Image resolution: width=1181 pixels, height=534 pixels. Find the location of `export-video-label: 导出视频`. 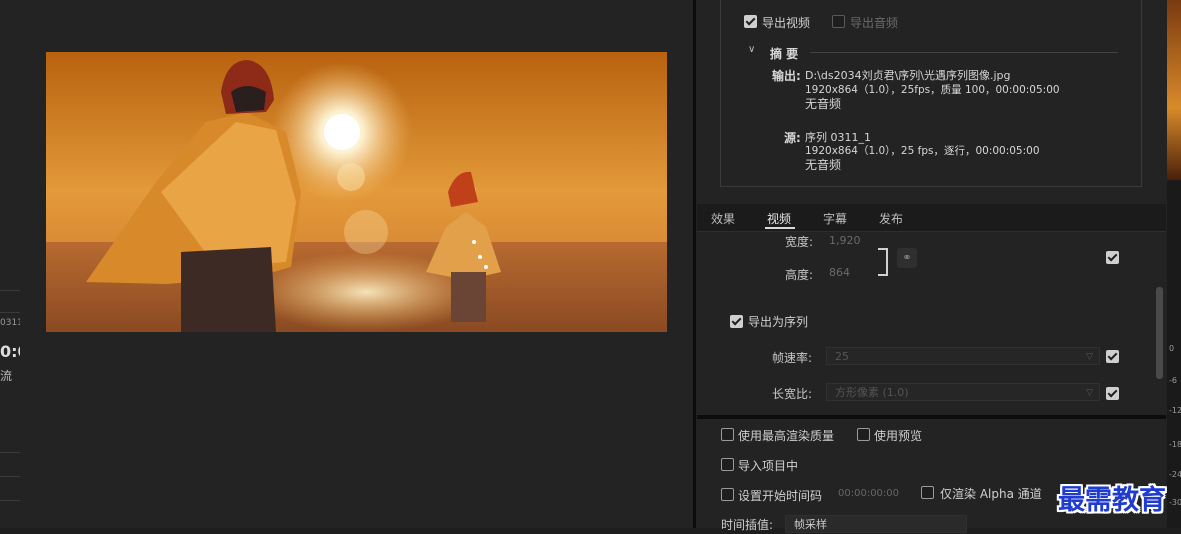

export-video-label: 导出视频 is located at coordinates (786, 23).